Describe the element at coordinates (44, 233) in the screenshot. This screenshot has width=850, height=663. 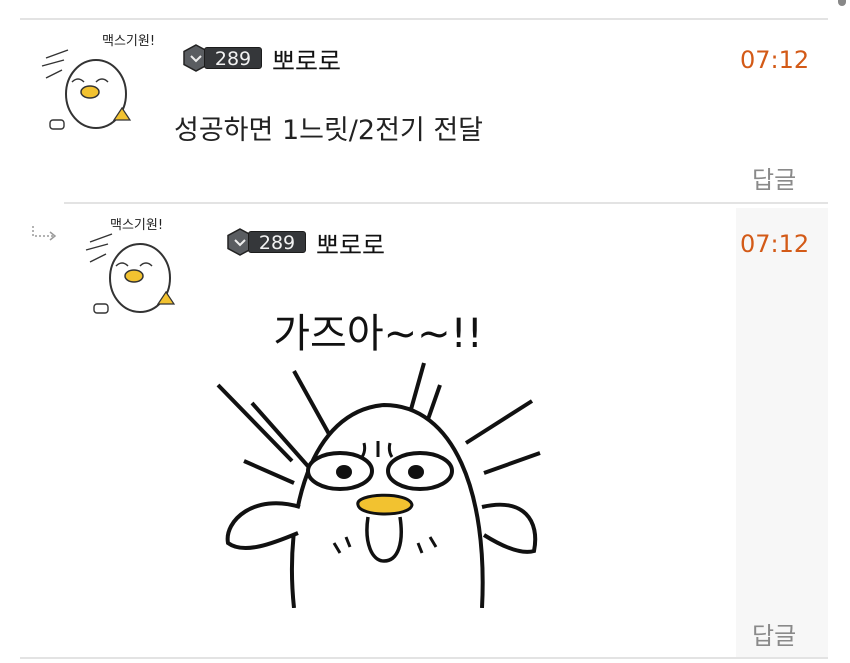
I see `reply-arrow-icon` at that location.